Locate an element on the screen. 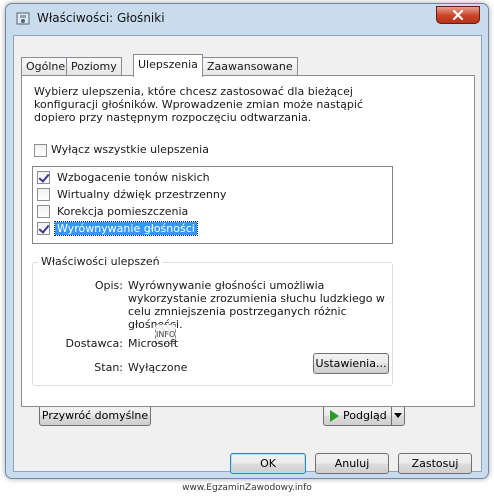 The width and height of the screenshot is (494, 496). list-item: Wzbogacenie tonów niskich is located at coordinates (212, 178).